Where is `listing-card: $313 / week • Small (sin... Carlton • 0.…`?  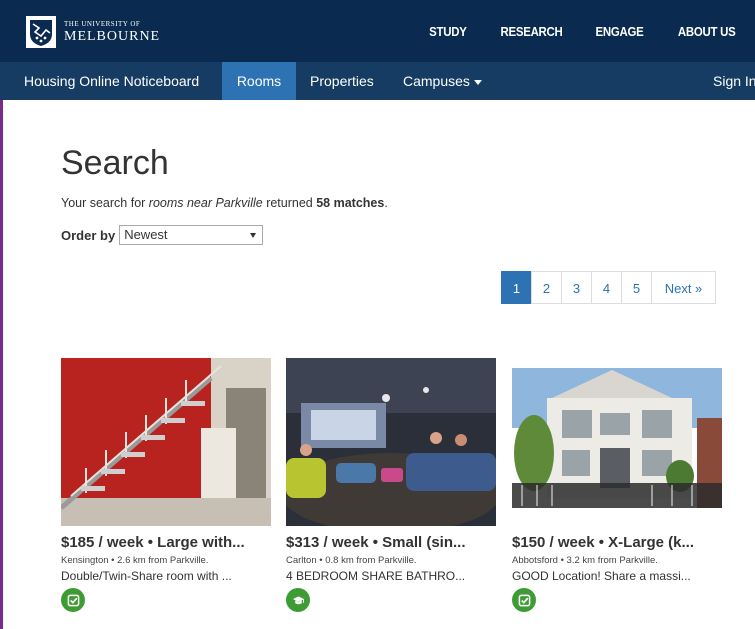 listing-card: $313 / week • Small (sin... Carlton • 0.… is located at coordinates (392, 485).